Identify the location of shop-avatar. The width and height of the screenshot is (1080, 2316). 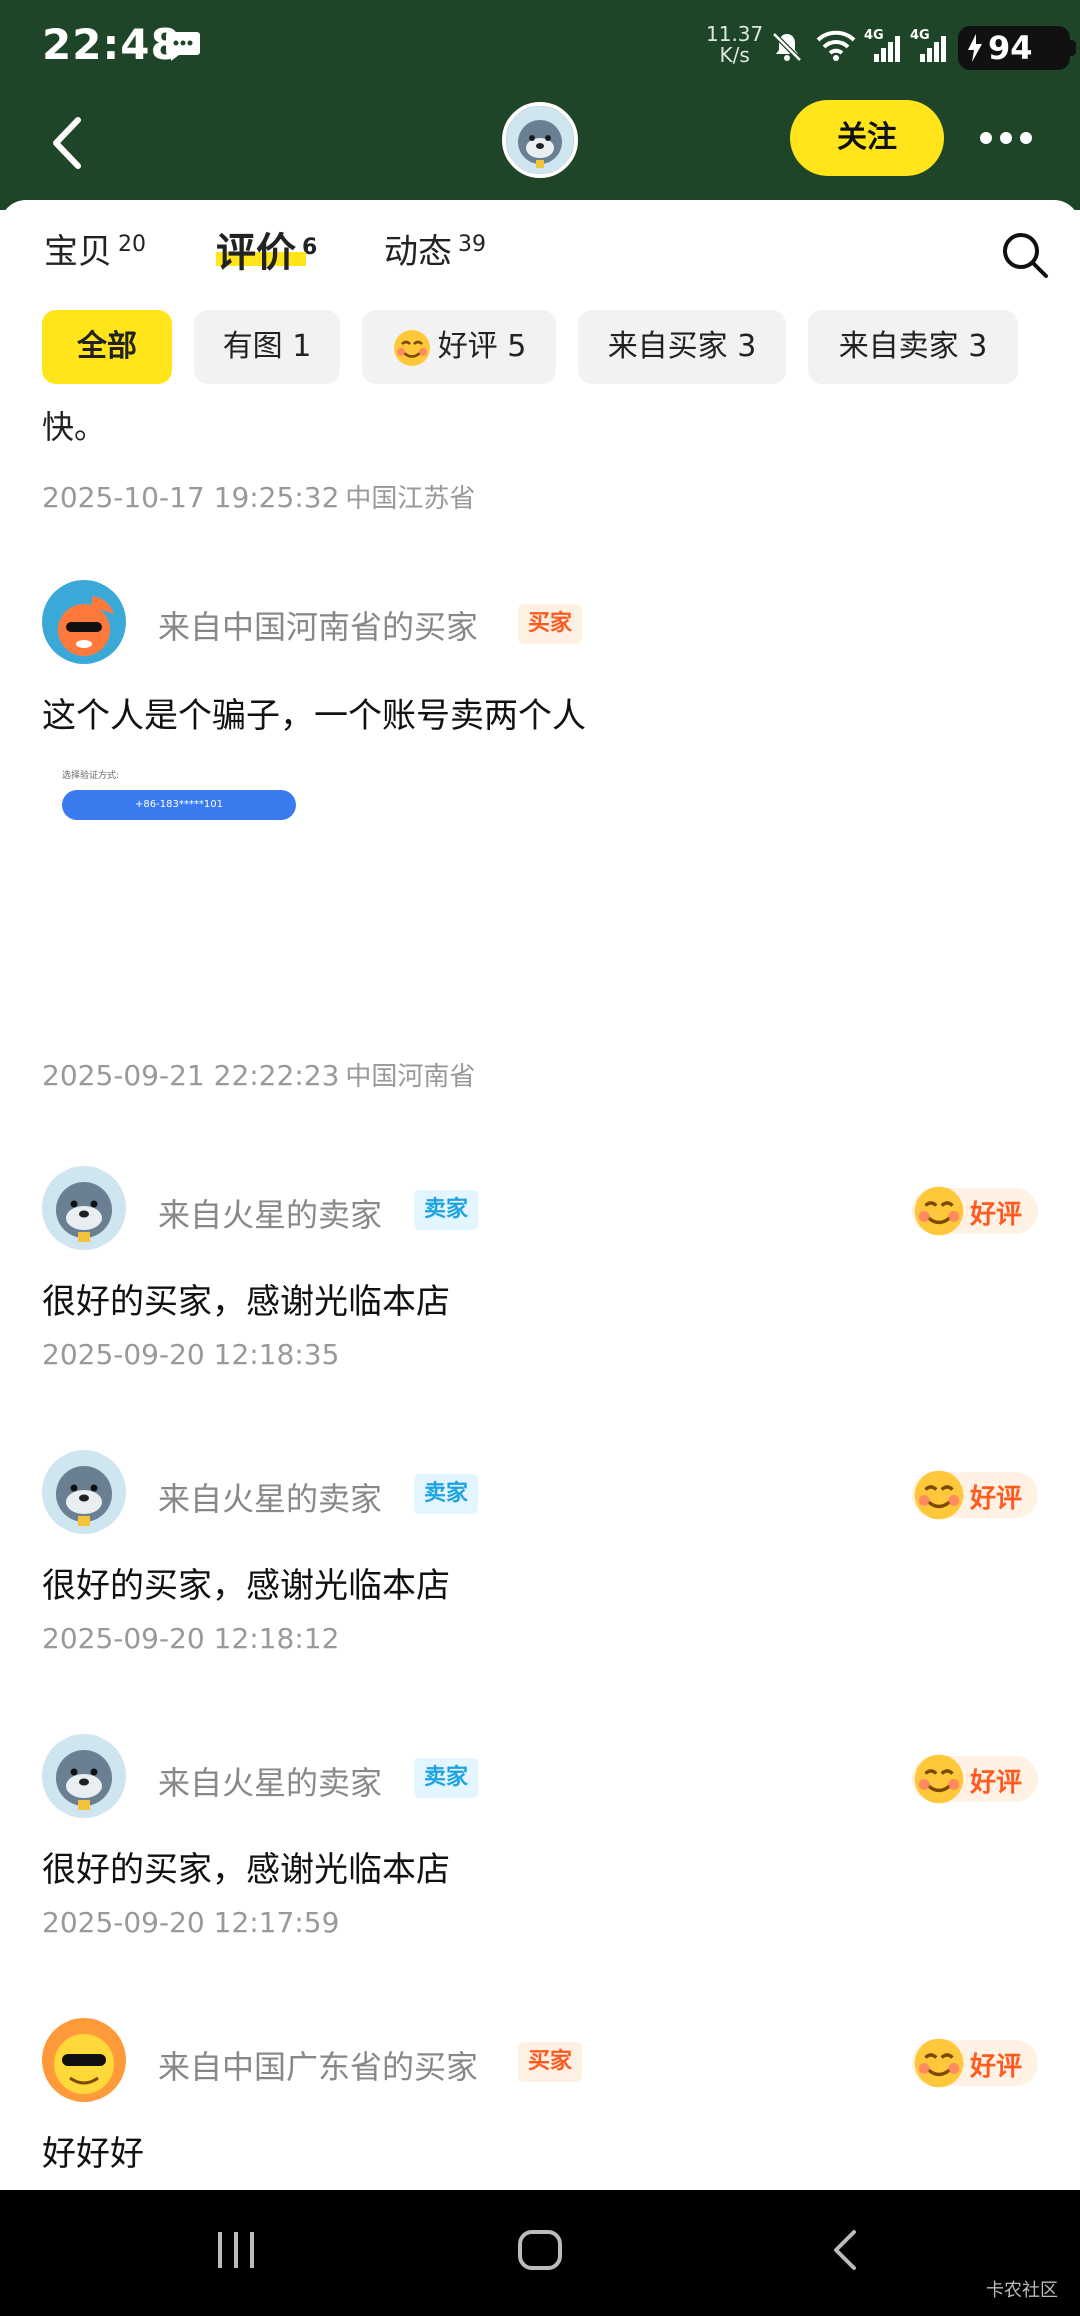
(540, 140).